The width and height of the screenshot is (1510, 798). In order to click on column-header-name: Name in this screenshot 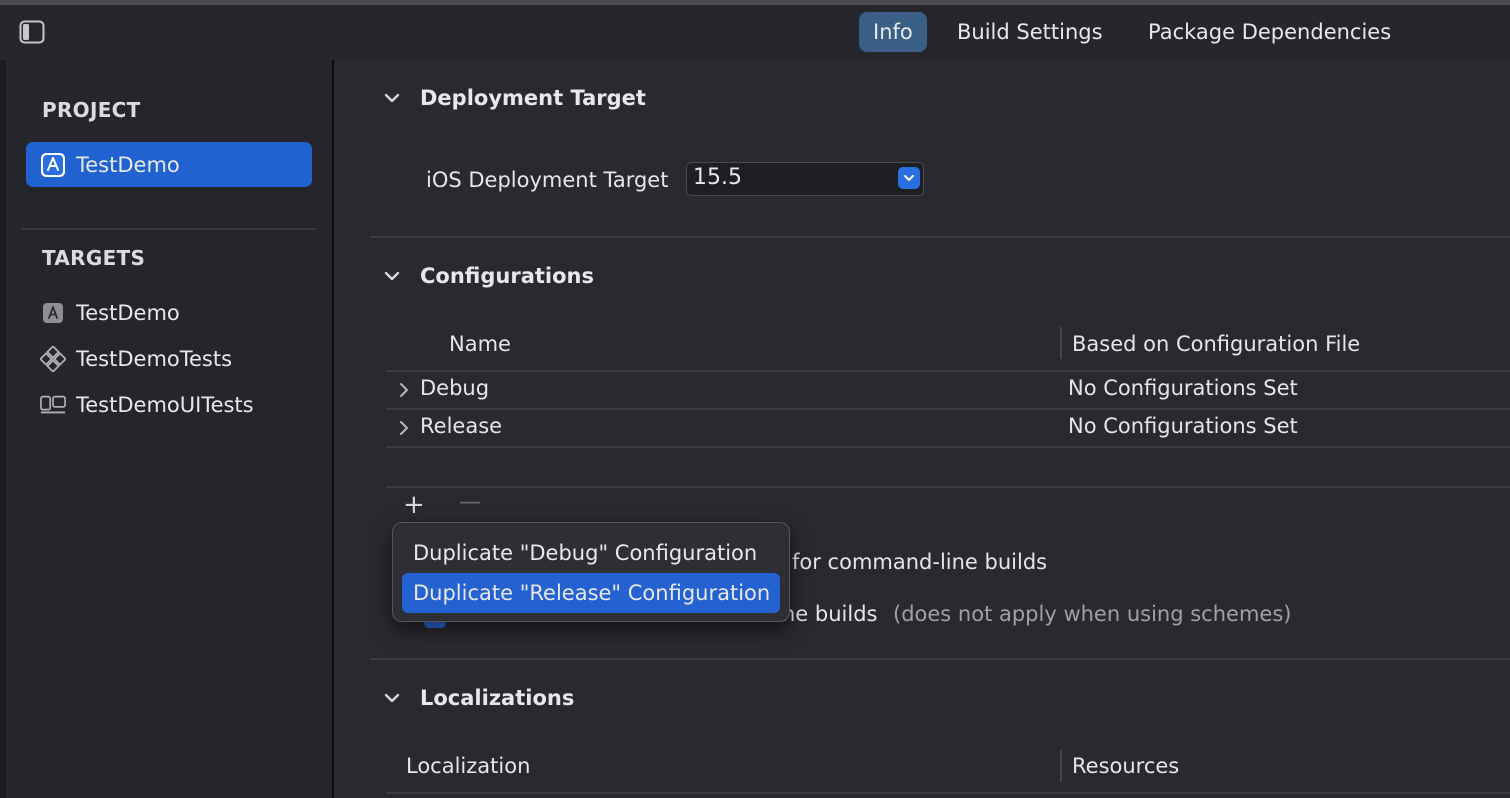, I will do `click(480, 344)`.